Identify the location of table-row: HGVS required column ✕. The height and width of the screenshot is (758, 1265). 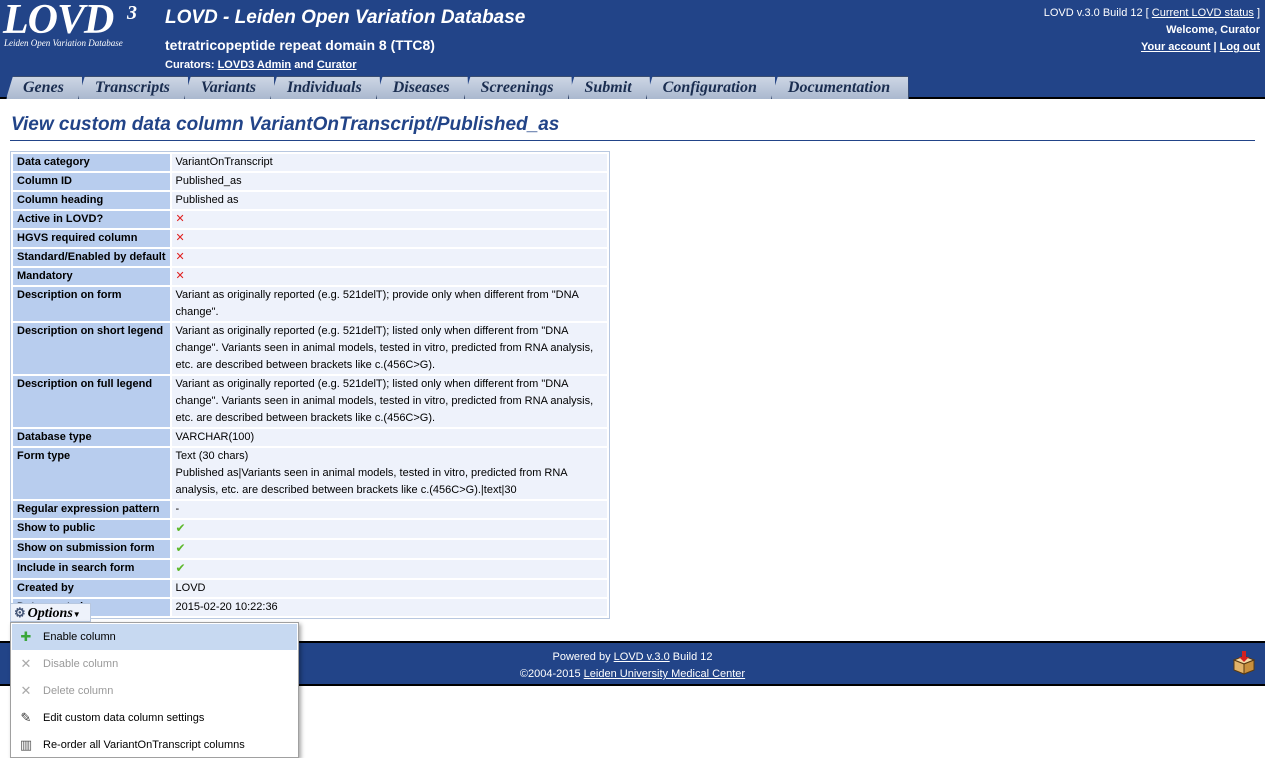
(310, 238).